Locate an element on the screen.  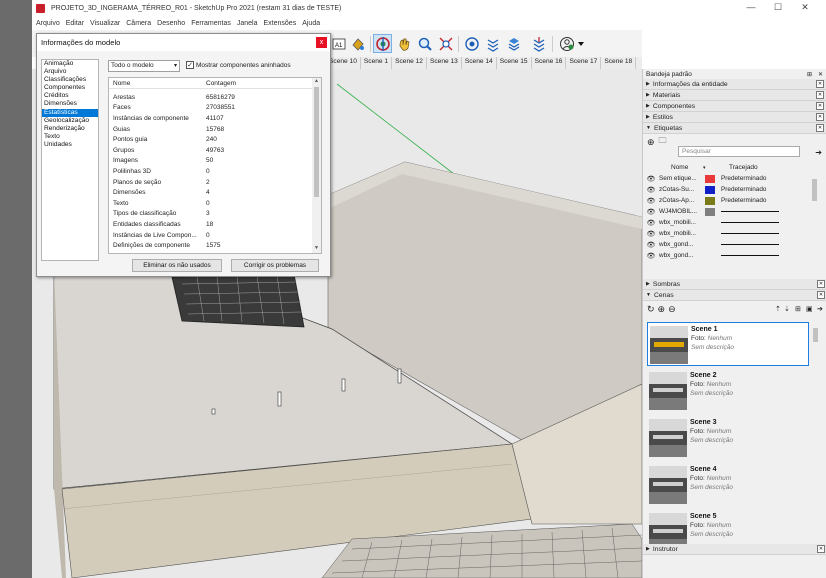
view-options-icon: ⊞ is located at coordinates (798, 309).